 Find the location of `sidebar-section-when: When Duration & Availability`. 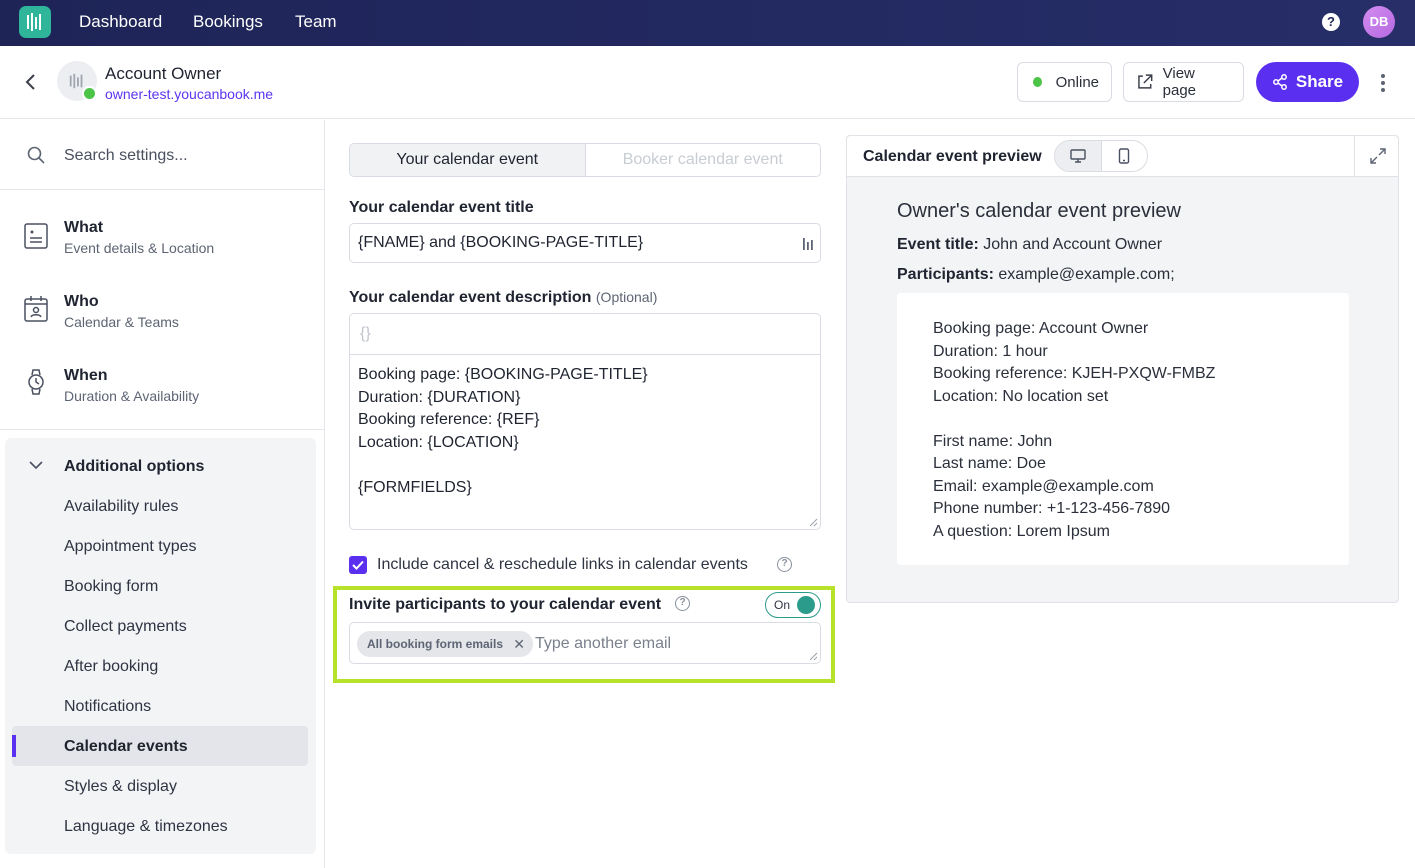

sidebar-section-when: When Duration & Availability is located at coordinates (162, 393).